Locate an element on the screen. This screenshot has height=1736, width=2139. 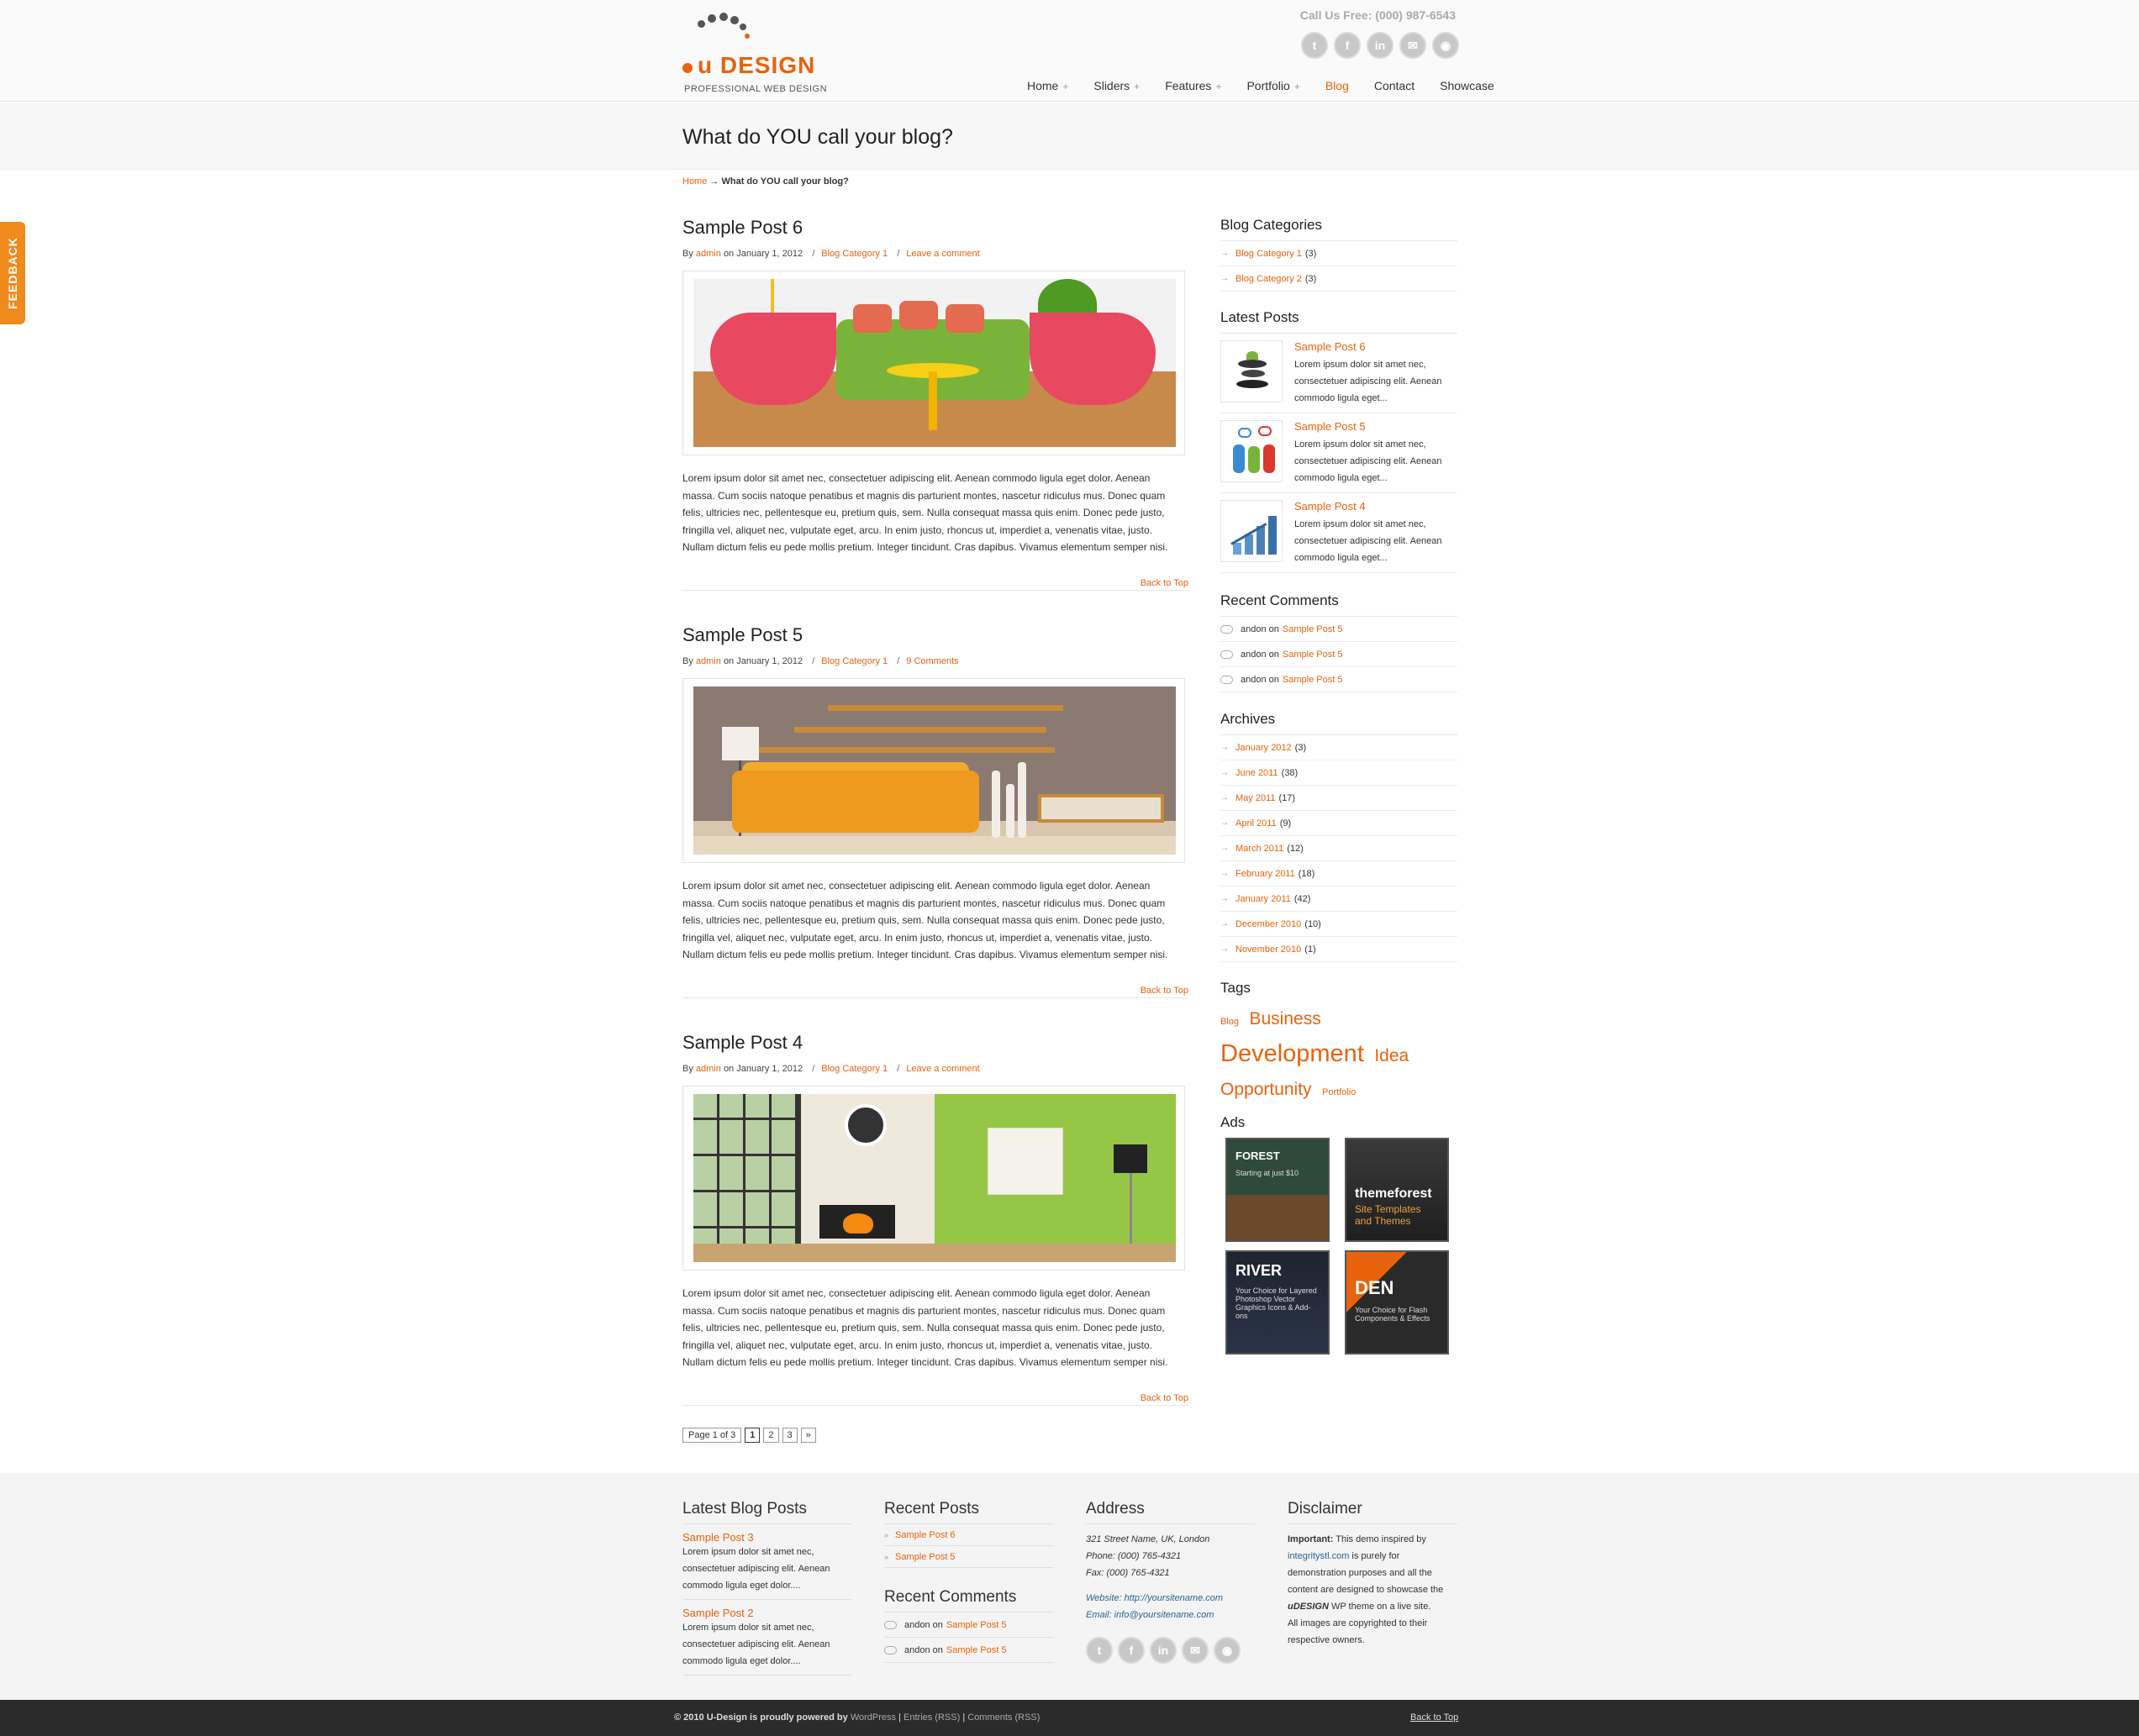
post-title: Sample Post 6 is located at coordinates (935, 228).